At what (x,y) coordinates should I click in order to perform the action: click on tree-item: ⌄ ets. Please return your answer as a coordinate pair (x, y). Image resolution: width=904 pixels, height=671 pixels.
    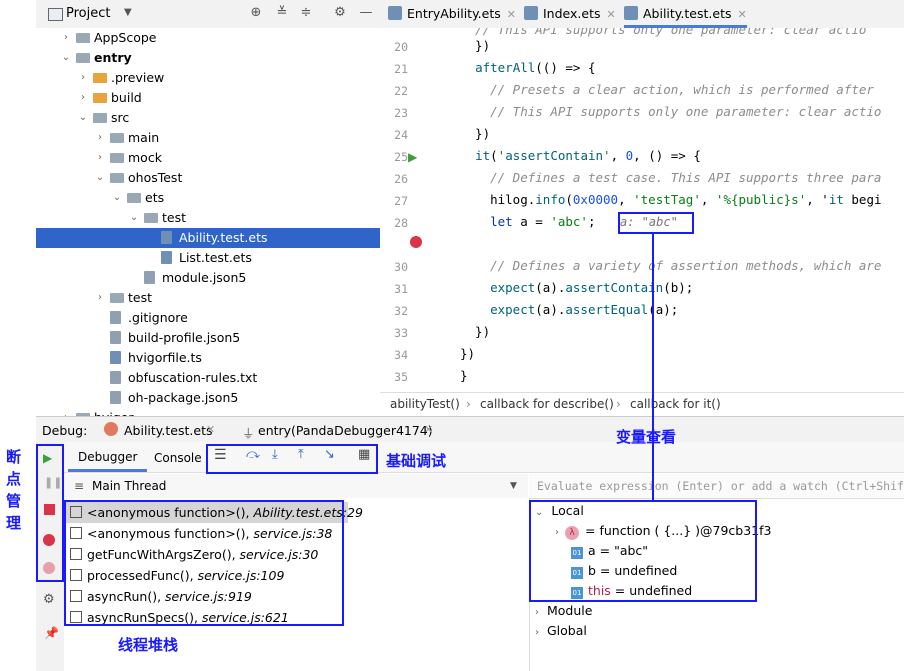
    Looking at the image, I should click on (208, 198).